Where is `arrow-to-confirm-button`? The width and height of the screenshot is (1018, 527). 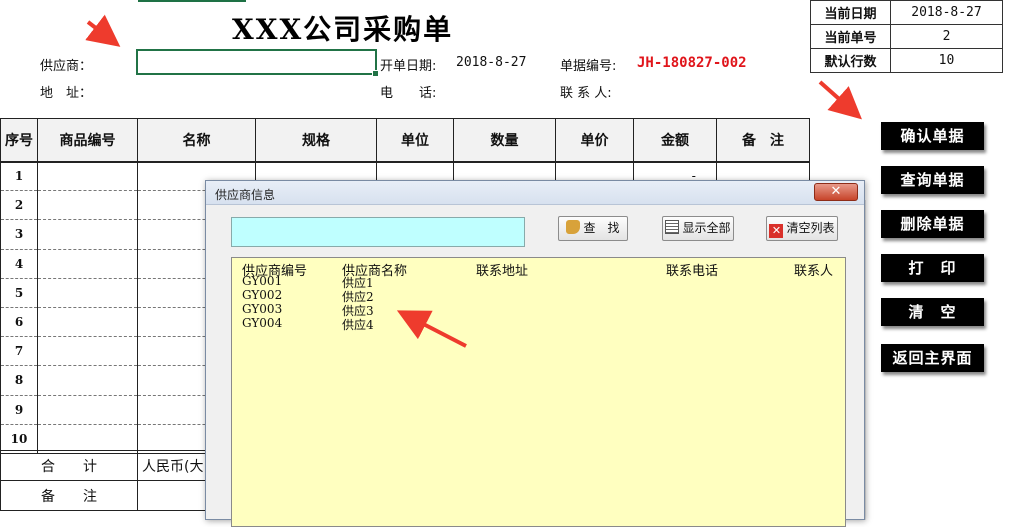 arrow-to-confirm-button is located at coordinates (840, 100).